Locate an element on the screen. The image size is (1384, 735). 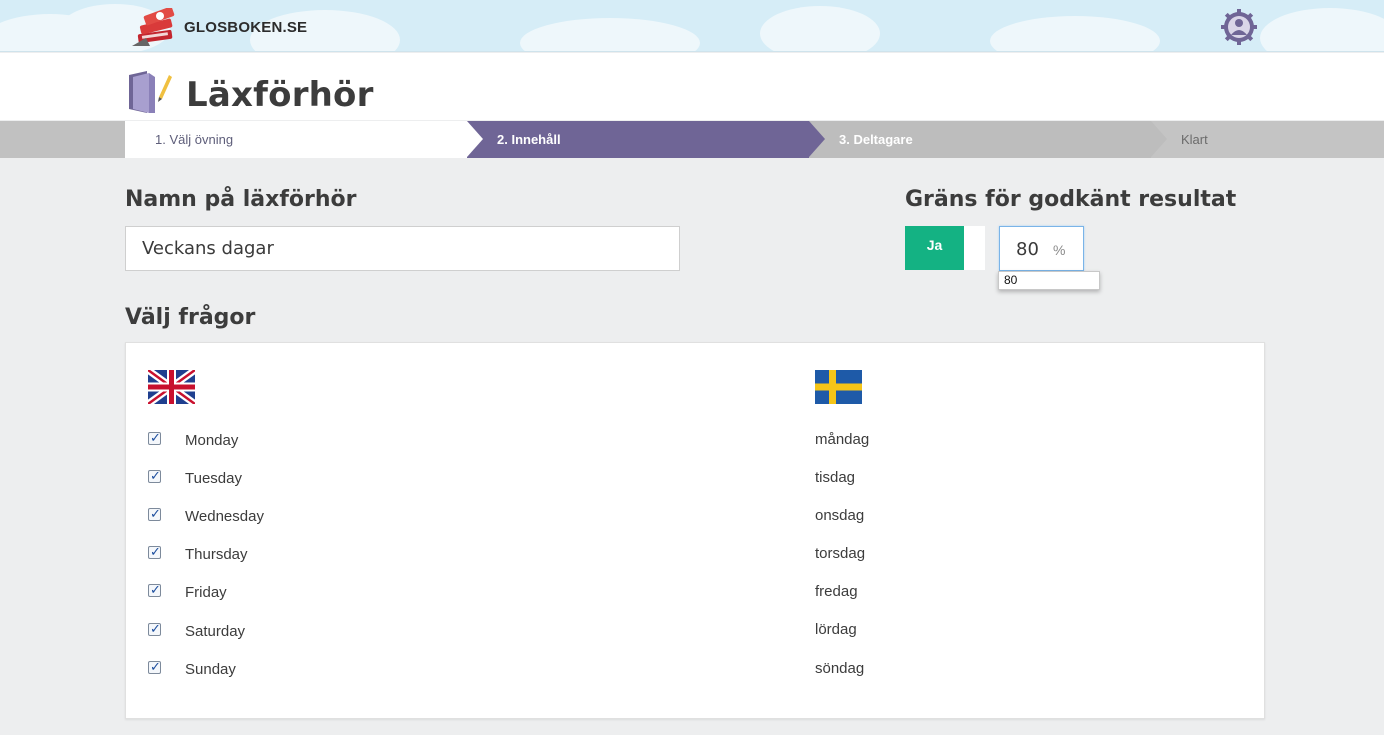
books-logo-icon is located at coordinates (156, 26).